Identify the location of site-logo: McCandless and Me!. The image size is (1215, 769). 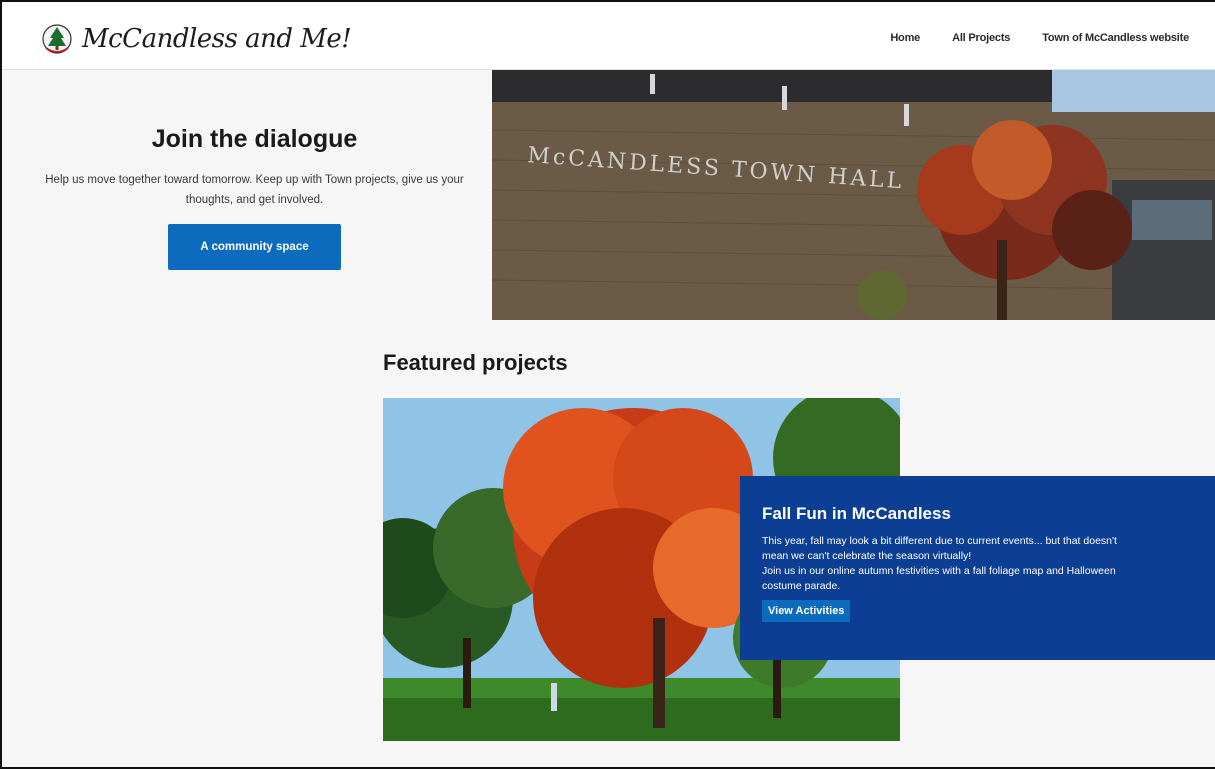
(197, 39).